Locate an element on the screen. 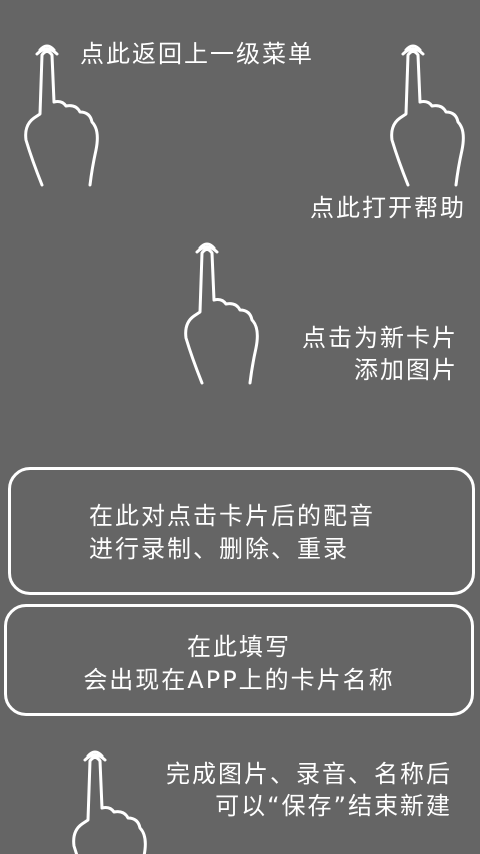  audio-panel-line1: 在此对点击卡片后的配音 is located at coordinates (232, 516).